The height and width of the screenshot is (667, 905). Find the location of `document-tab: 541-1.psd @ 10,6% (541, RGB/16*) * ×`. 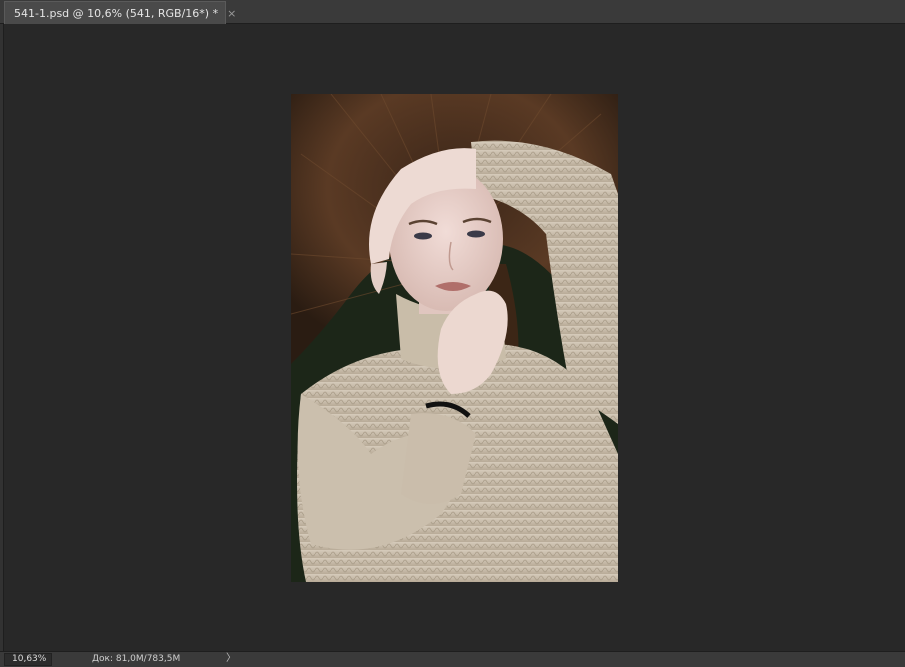

document-tab: 541-1.psd @ 10,6% (541, RGB/16*) * × is located at coordinates (120, 12).